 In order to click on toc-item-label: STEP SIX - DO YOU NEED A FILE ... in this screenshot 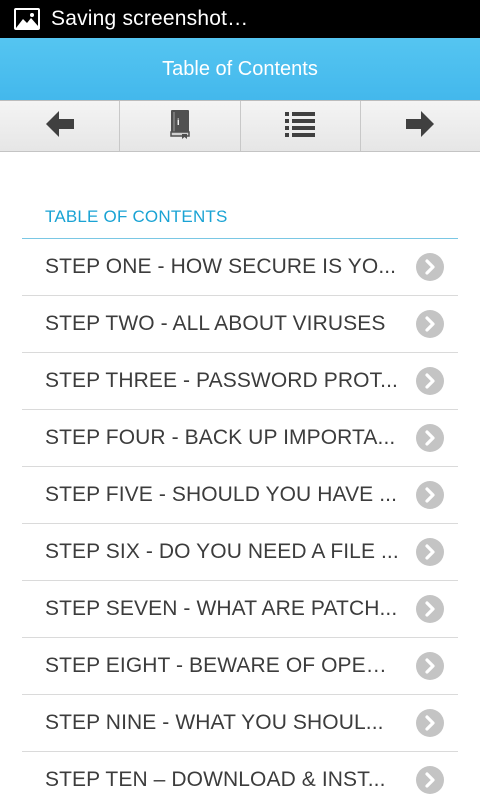, I will do `click(222, 551)`.